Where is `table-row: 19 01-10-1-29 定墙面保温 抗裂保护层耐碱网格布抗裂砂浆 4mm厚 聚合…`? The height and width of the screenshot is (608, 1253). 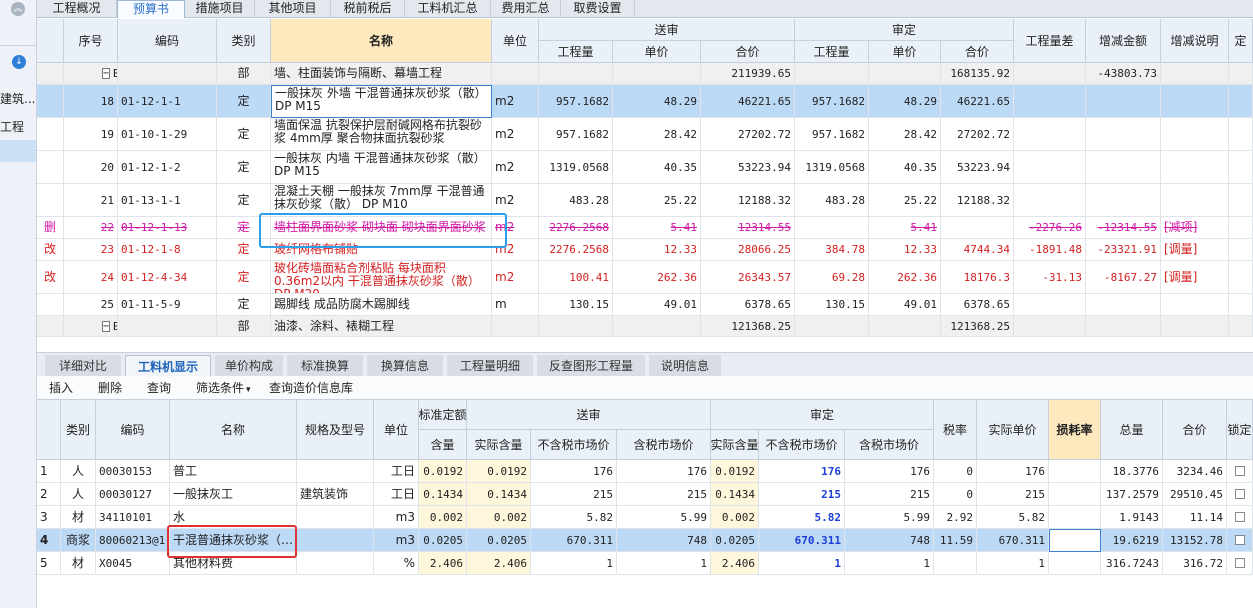
table-row: 19 01-10-1-29 定墙面保温 抗裂保护层耐碱网格布抗裂砂浆 4mm厚 聚合… is located at coordinates (645, 134).